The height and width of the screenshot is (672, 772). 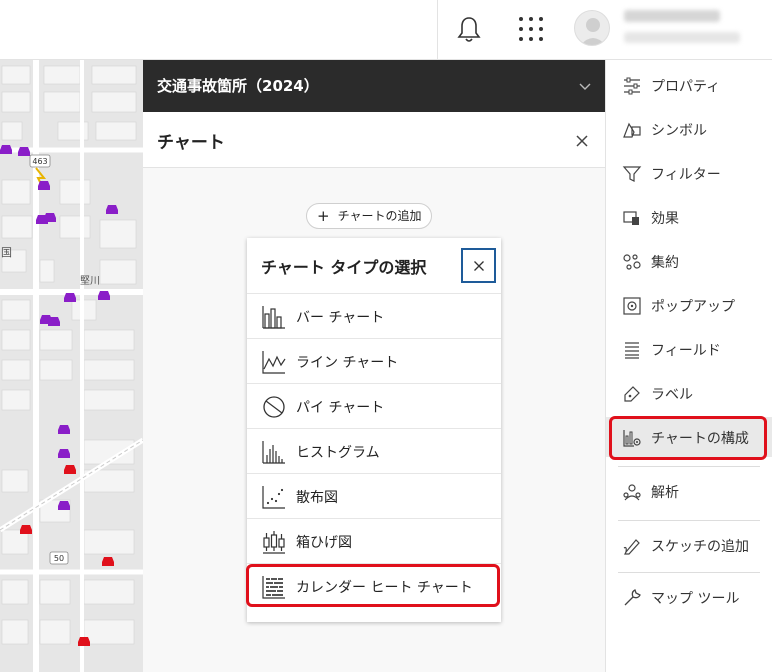 What do you see at coordinates (632, 262) in the screenshot?
I see `aggregation-icon` at bounding box center [632, 262].